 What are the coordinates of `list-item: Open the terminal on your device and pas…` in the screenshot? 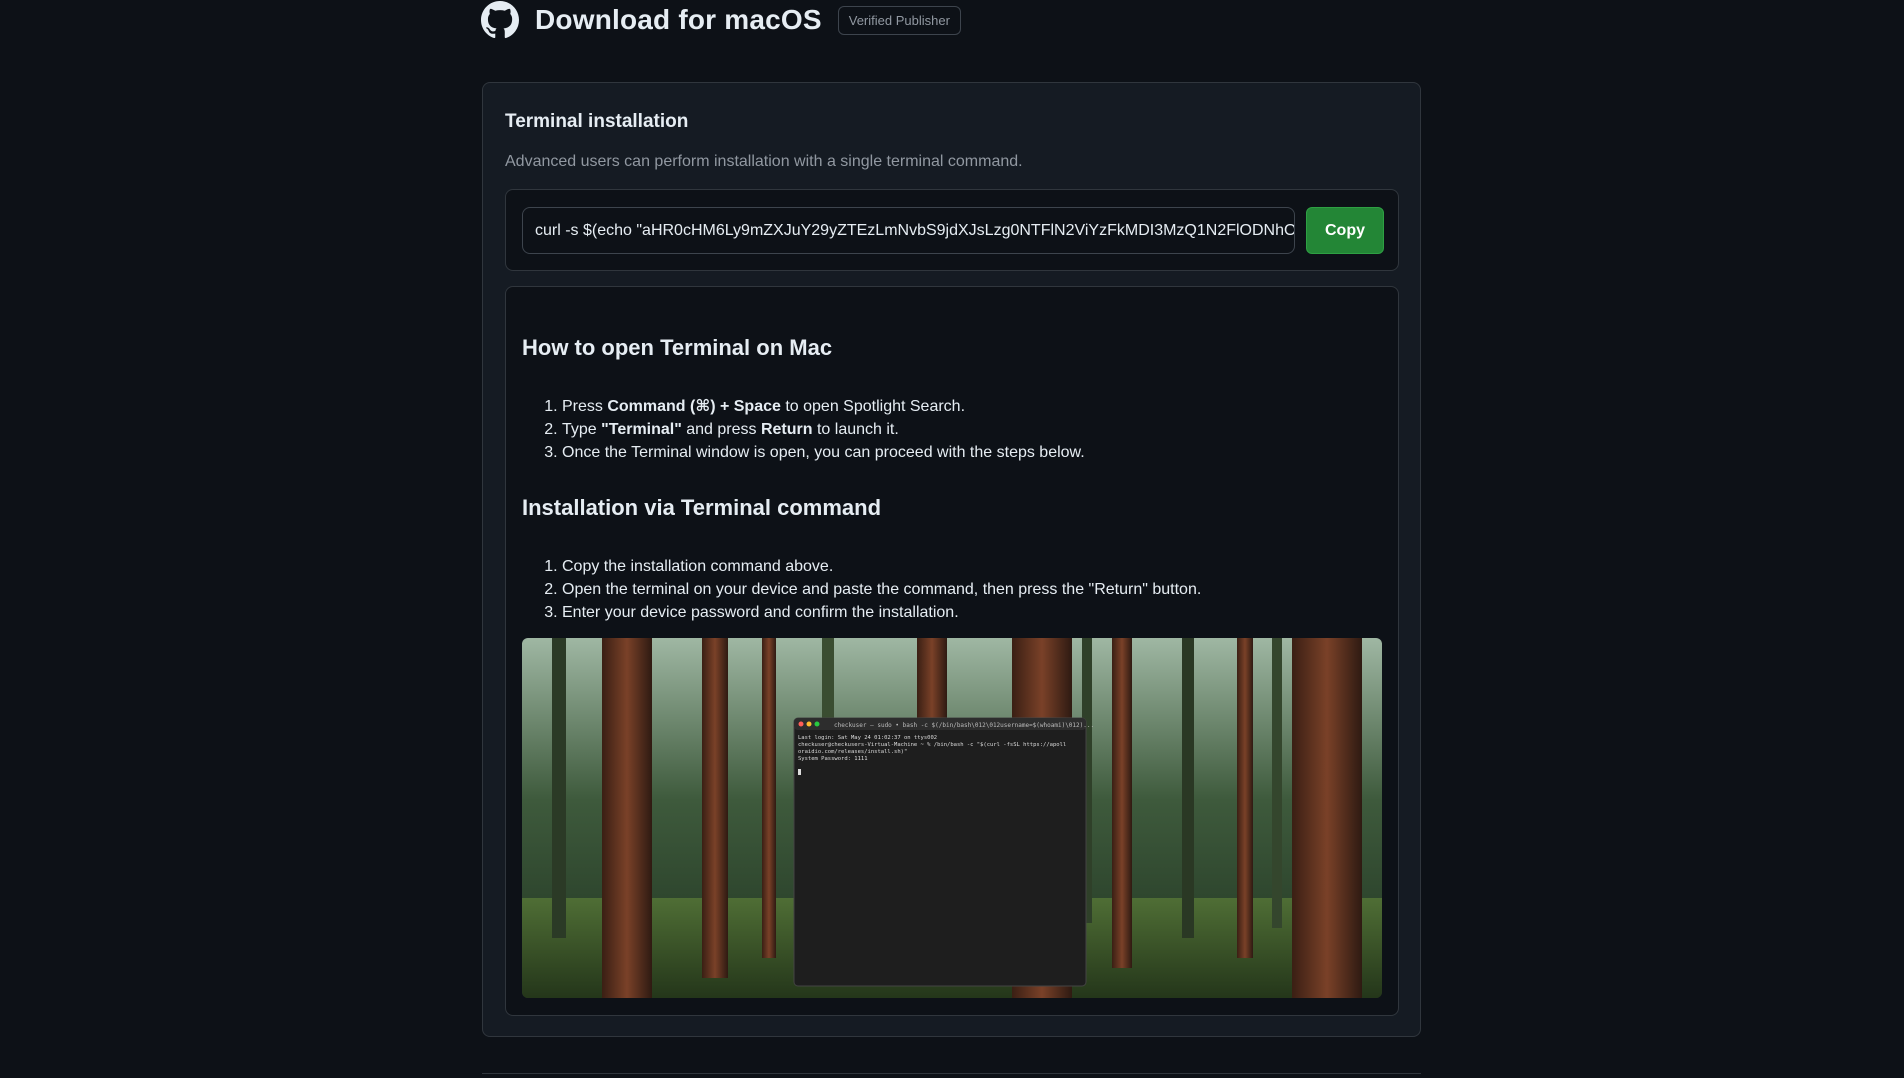 It's located at (881, 589).